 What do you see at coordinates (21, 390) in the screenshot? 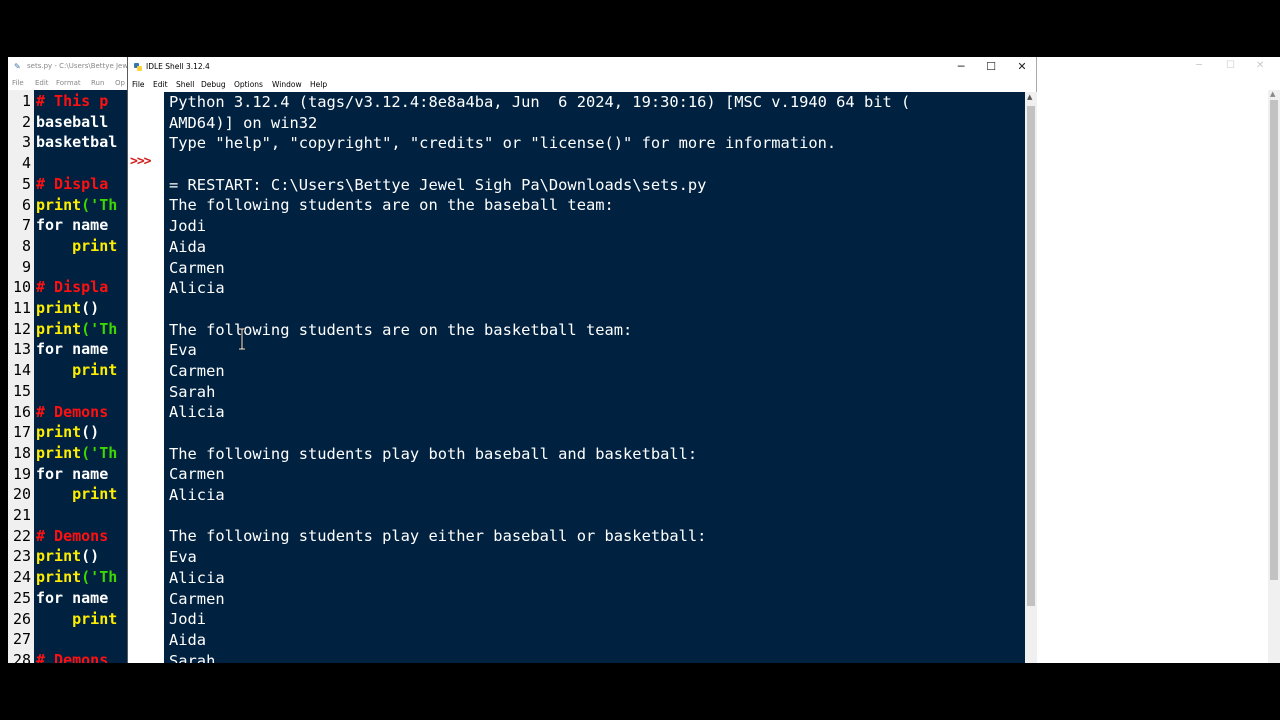
I see `line-number: 15` at bounding box center [21, 390].